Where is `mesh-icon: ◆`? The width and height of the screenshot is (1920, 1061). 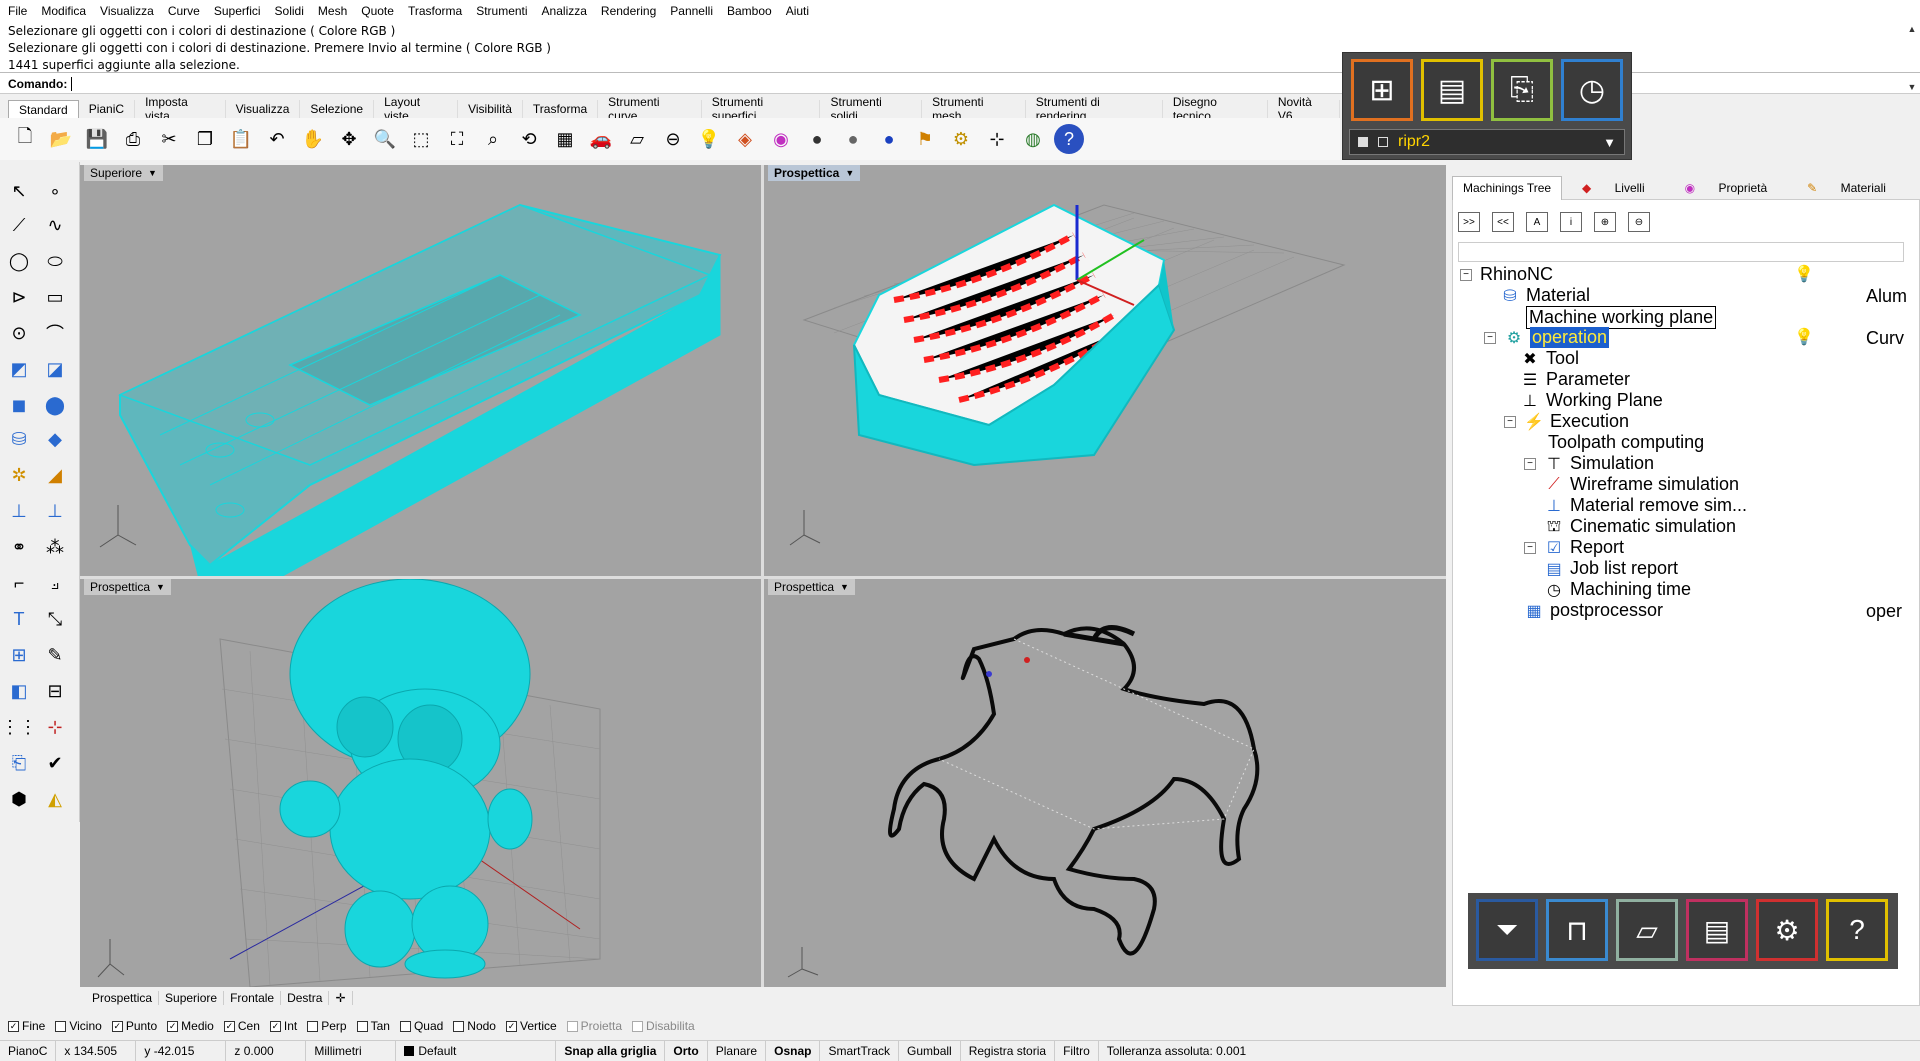 mesh-icon: ◆ is located at coordinates (55, 439).